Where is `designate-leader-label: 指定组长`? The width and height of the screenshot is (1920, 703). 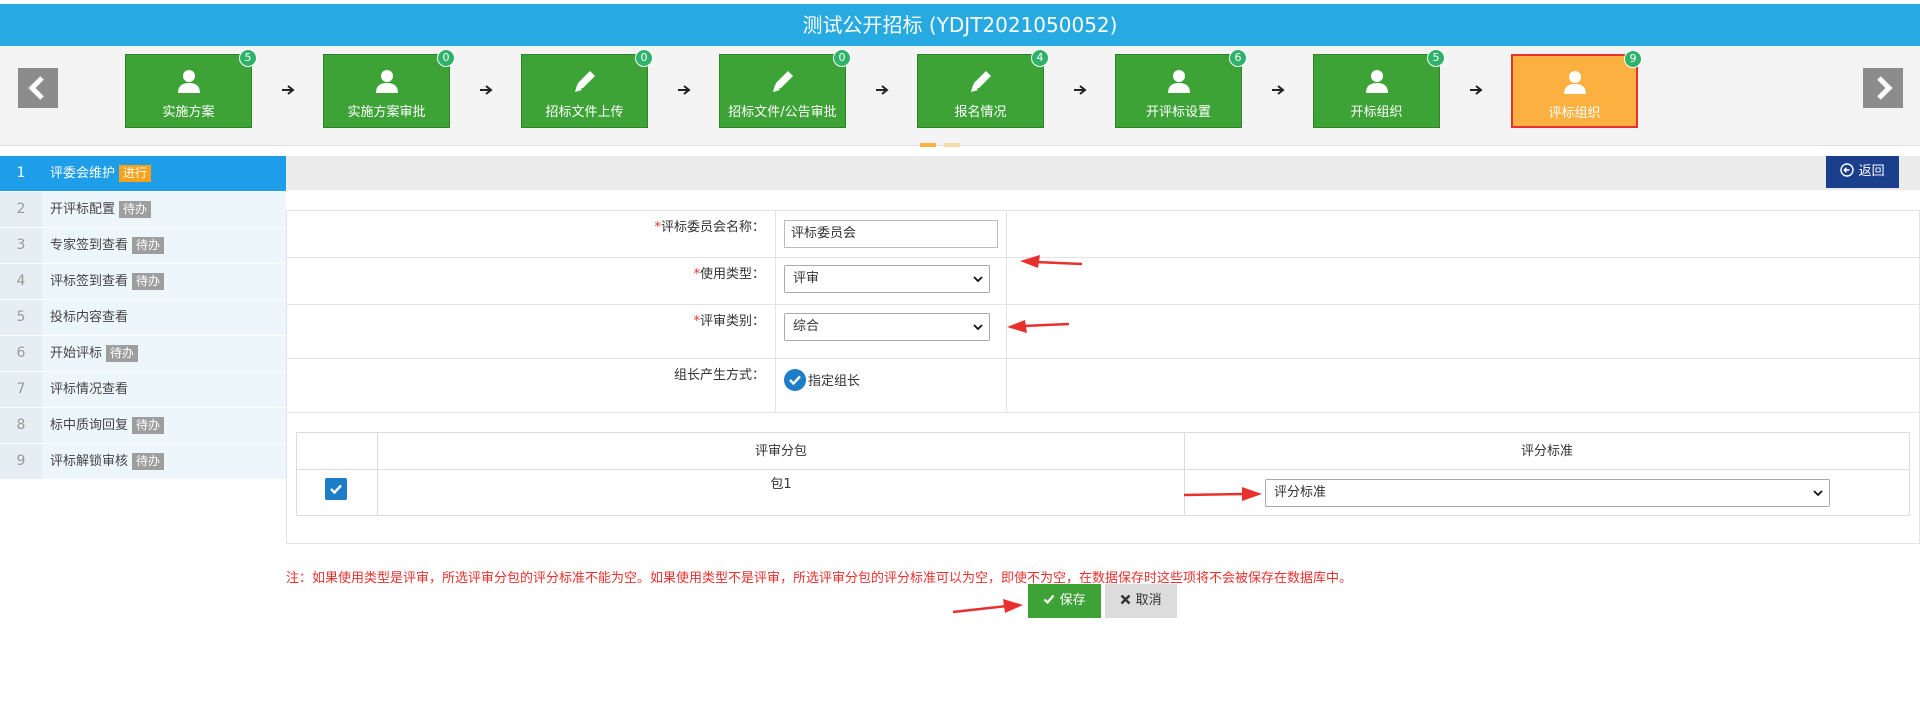
designate-leader-label: 指定组长 is located at coordinates (834, 381).